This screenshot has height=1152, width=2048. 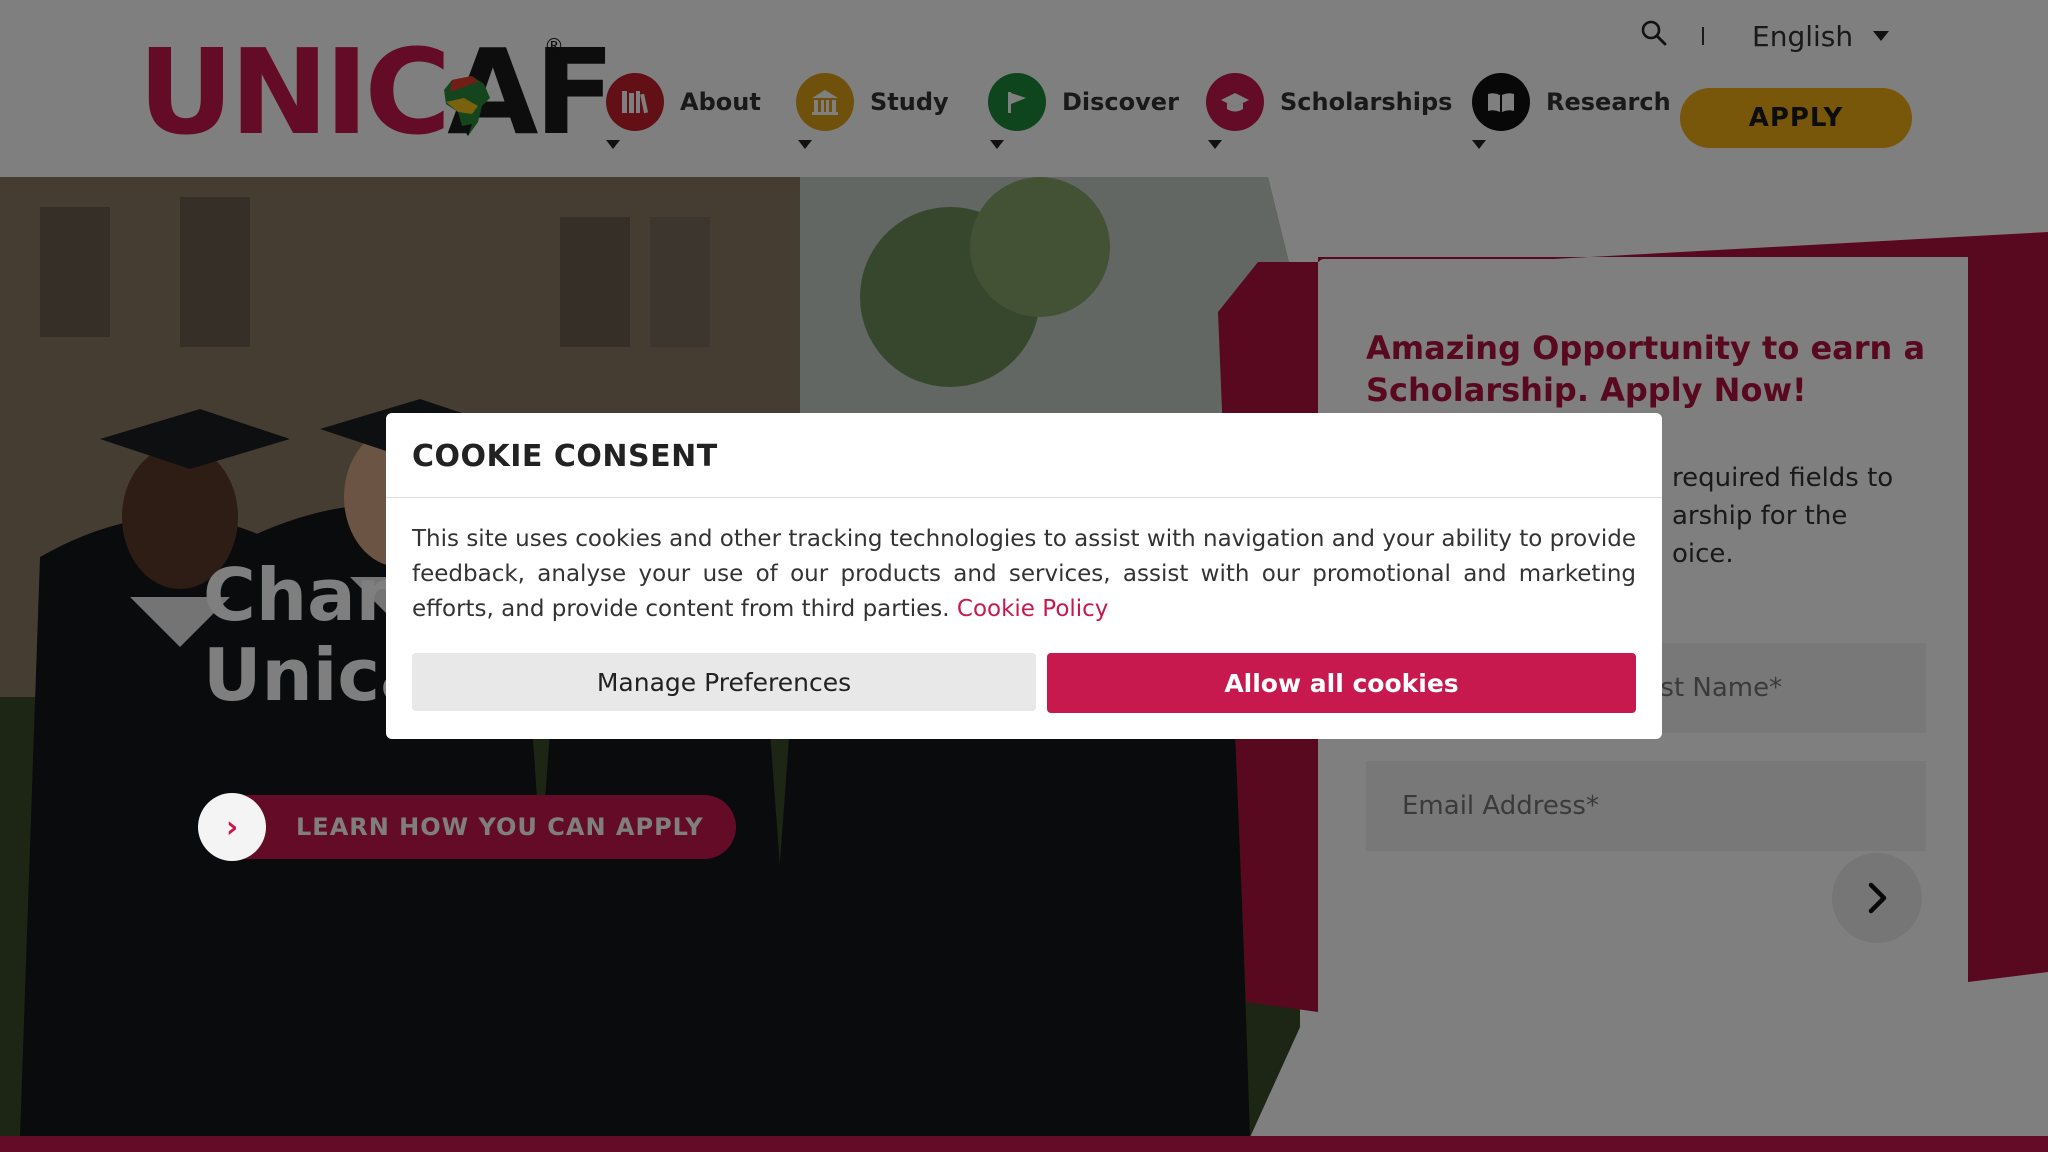 What do you see at coordinates (1033, 609) in the screenshot?
I see `cookie-policy-link: Cookie Policy` at bounding box center [1033, 609].